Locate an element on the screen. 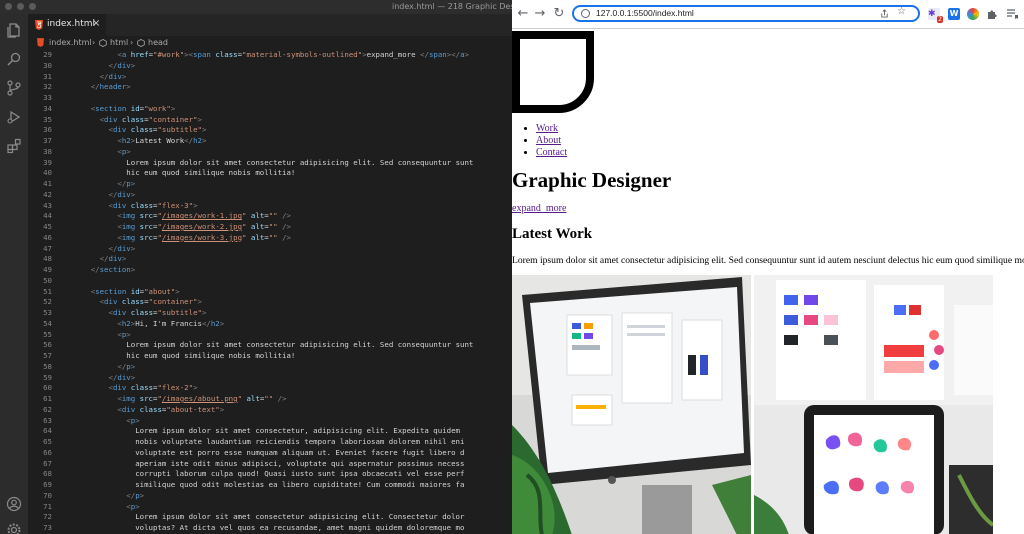 This screenshot has width=1024, height=534. color-picker-extension-icon is located at coordinates (973, 14).